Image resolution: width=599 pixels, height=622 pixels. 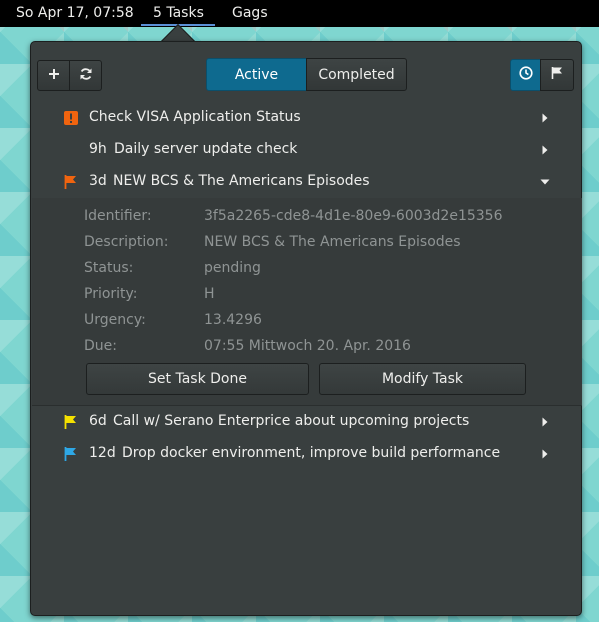 I want to click on tab-completed-label: Completed, so click(x=356, y=74).